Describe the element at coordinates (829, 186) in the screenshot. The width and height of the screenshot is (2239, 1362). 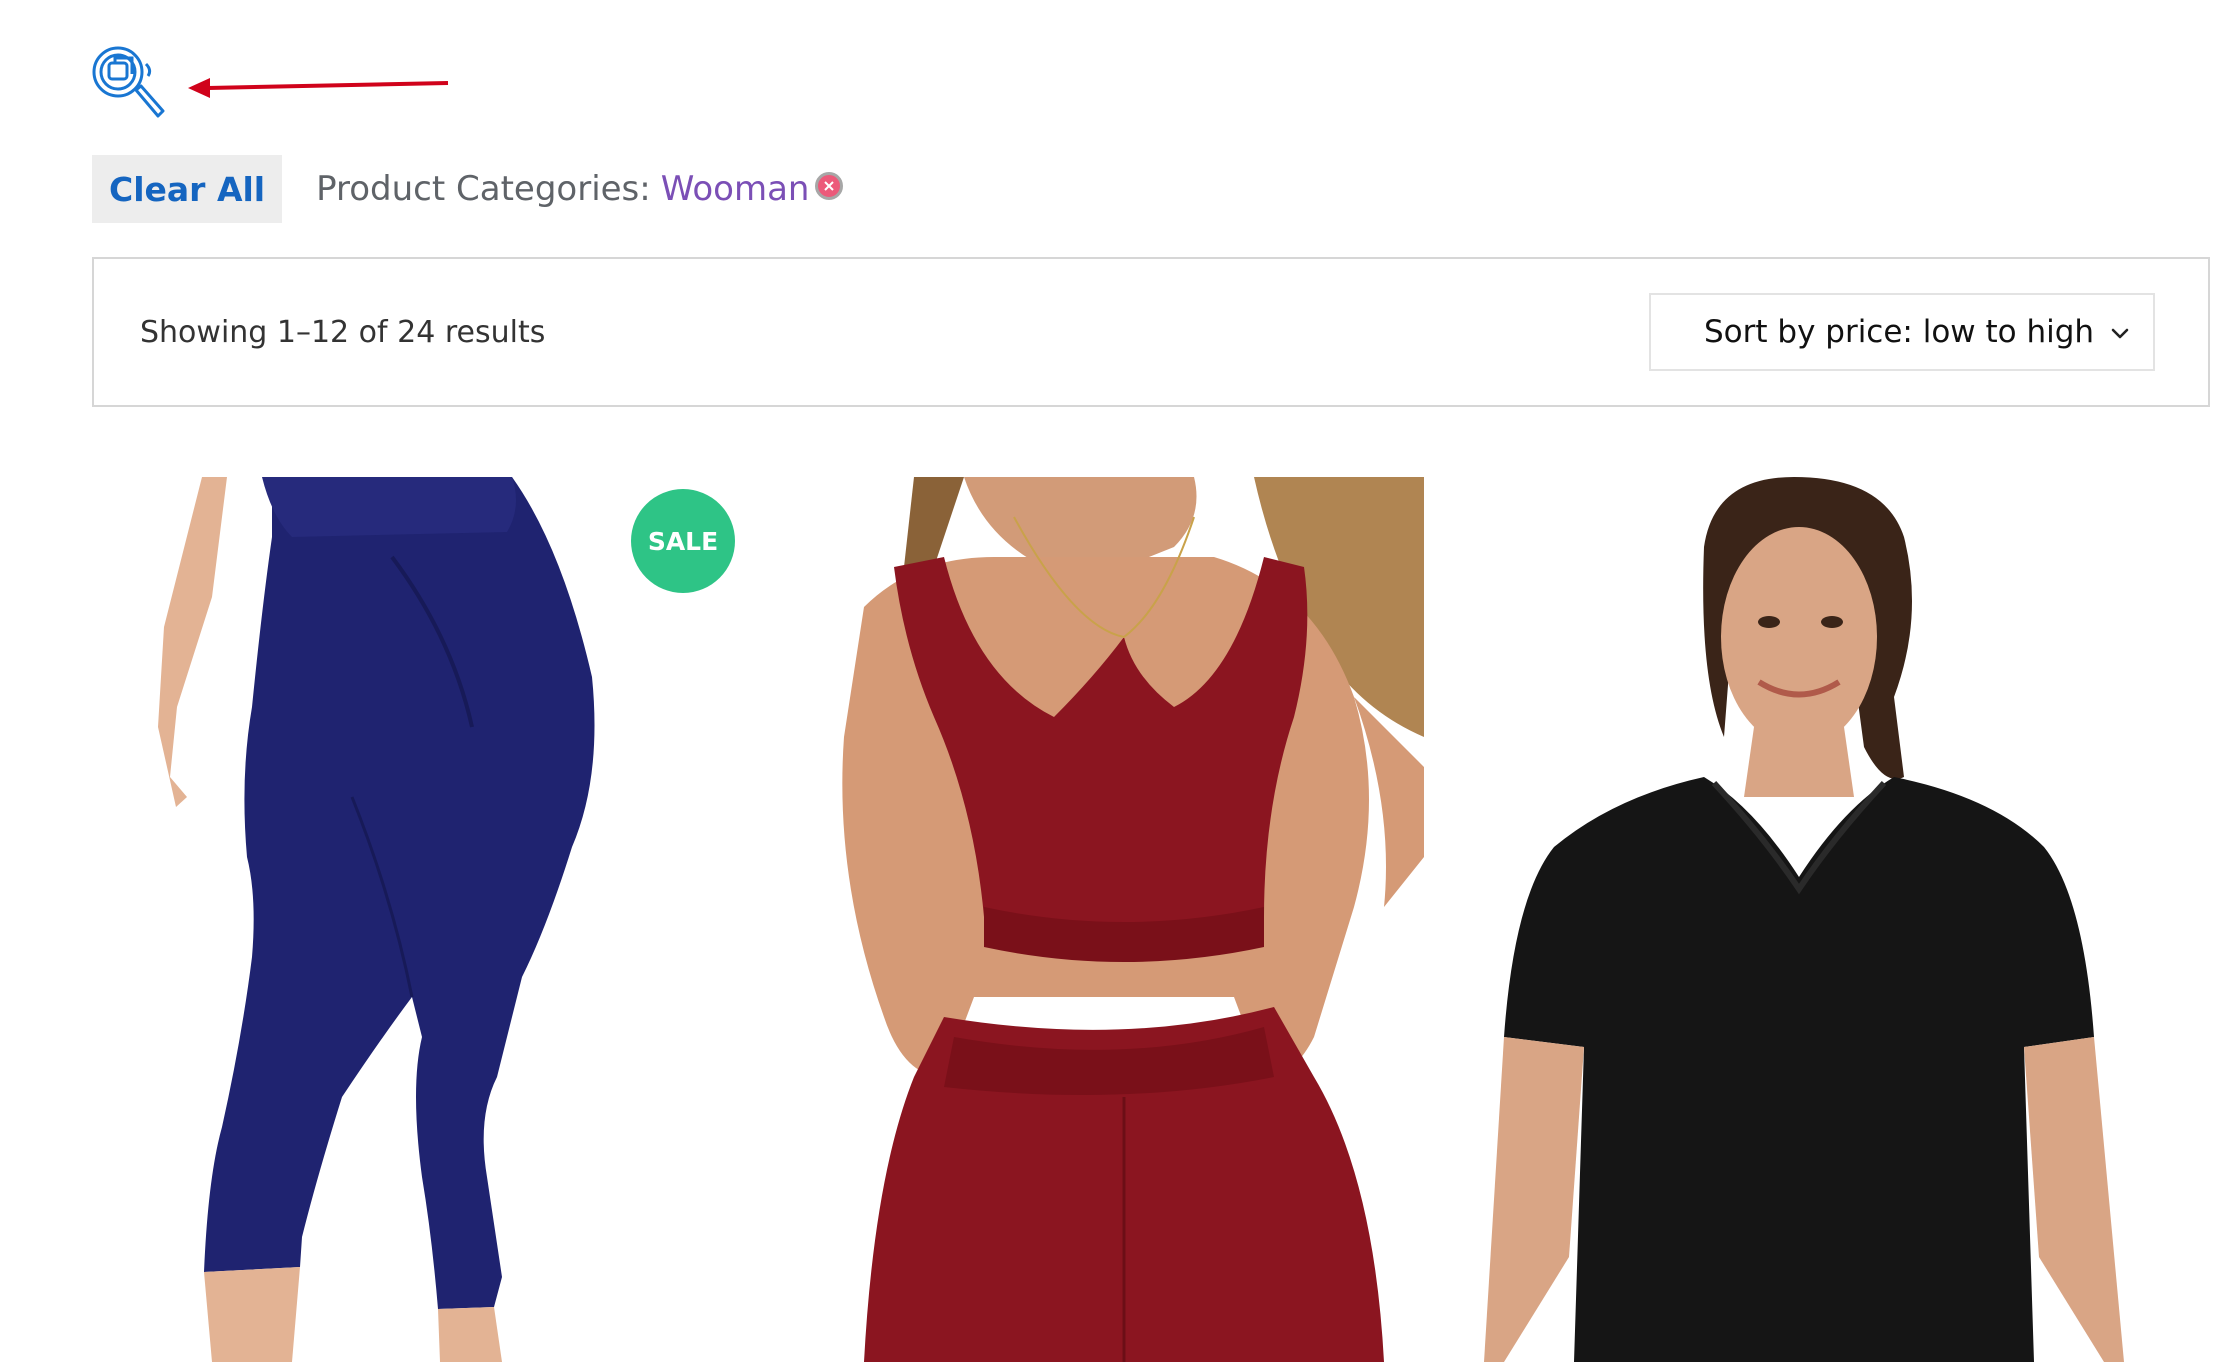
I see `close-circle-icon` at that location.